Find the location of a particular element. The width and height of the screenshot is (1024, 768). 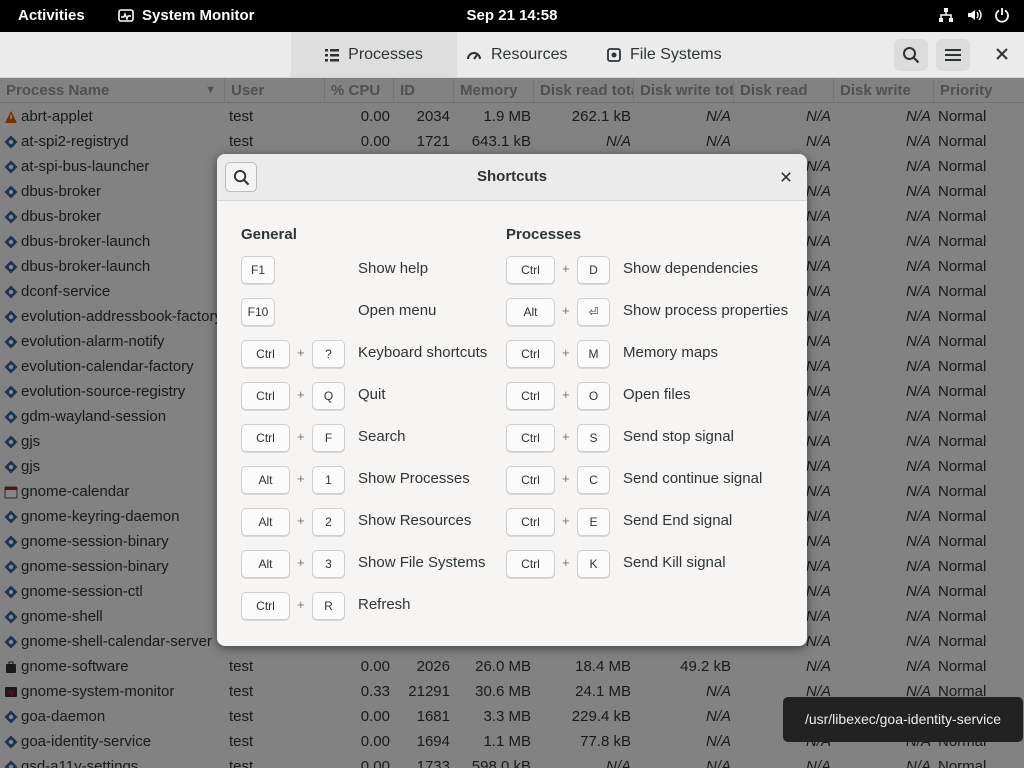

shortcut-row: Ctrl + K Send Kill signal is located at coordinates (646, 564).